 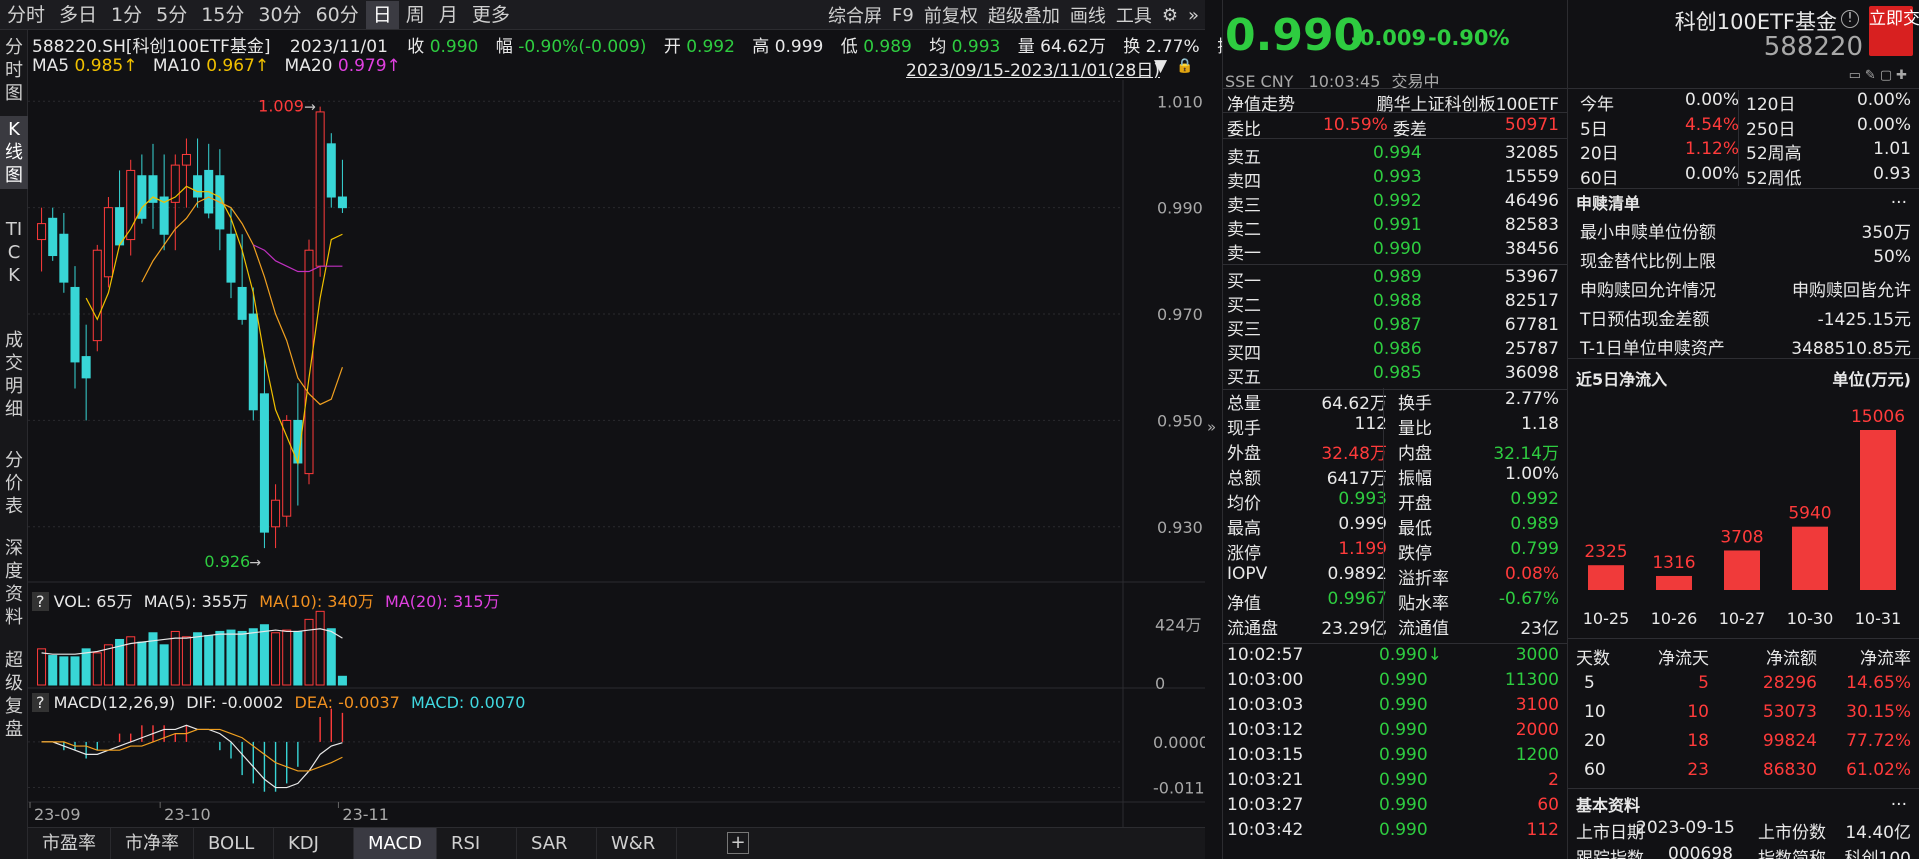 What do you see at coordinates (1088, 15) in the screenshot?
I see `tool-draw: 画线` at bounding box center [1088, 15].